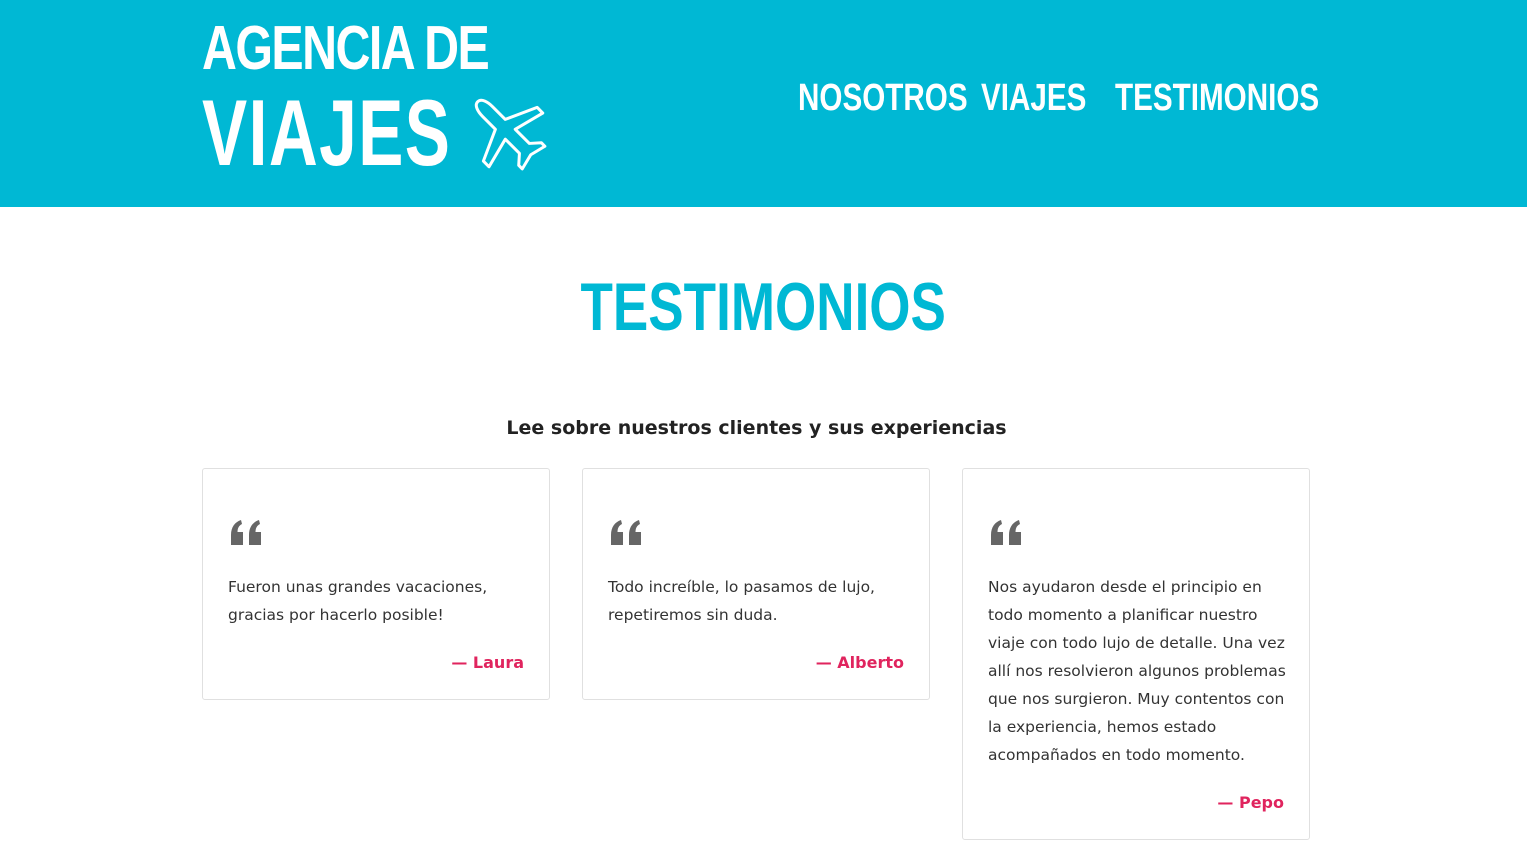 This screenshot has width=1527, height=862. What do you see at coordinates (859, 662) in the screenshot?
I see `testimonial-author: — Alberto` at bounding box center [859, 662].